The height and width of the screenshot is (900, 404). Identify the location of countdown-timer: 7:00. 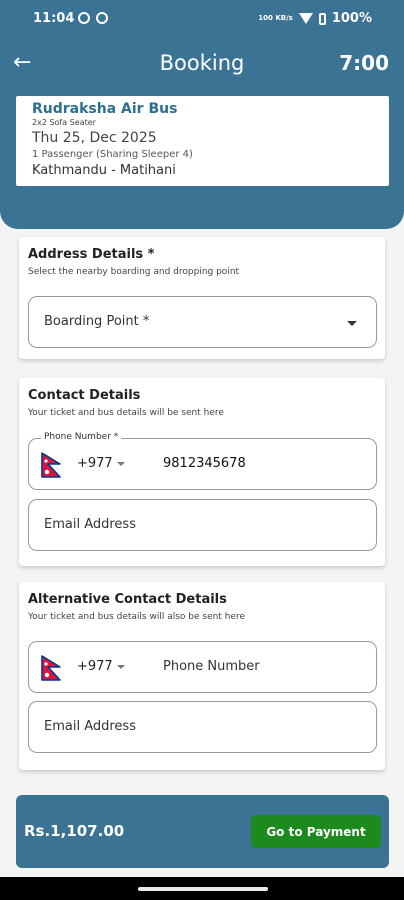
(364, 63).